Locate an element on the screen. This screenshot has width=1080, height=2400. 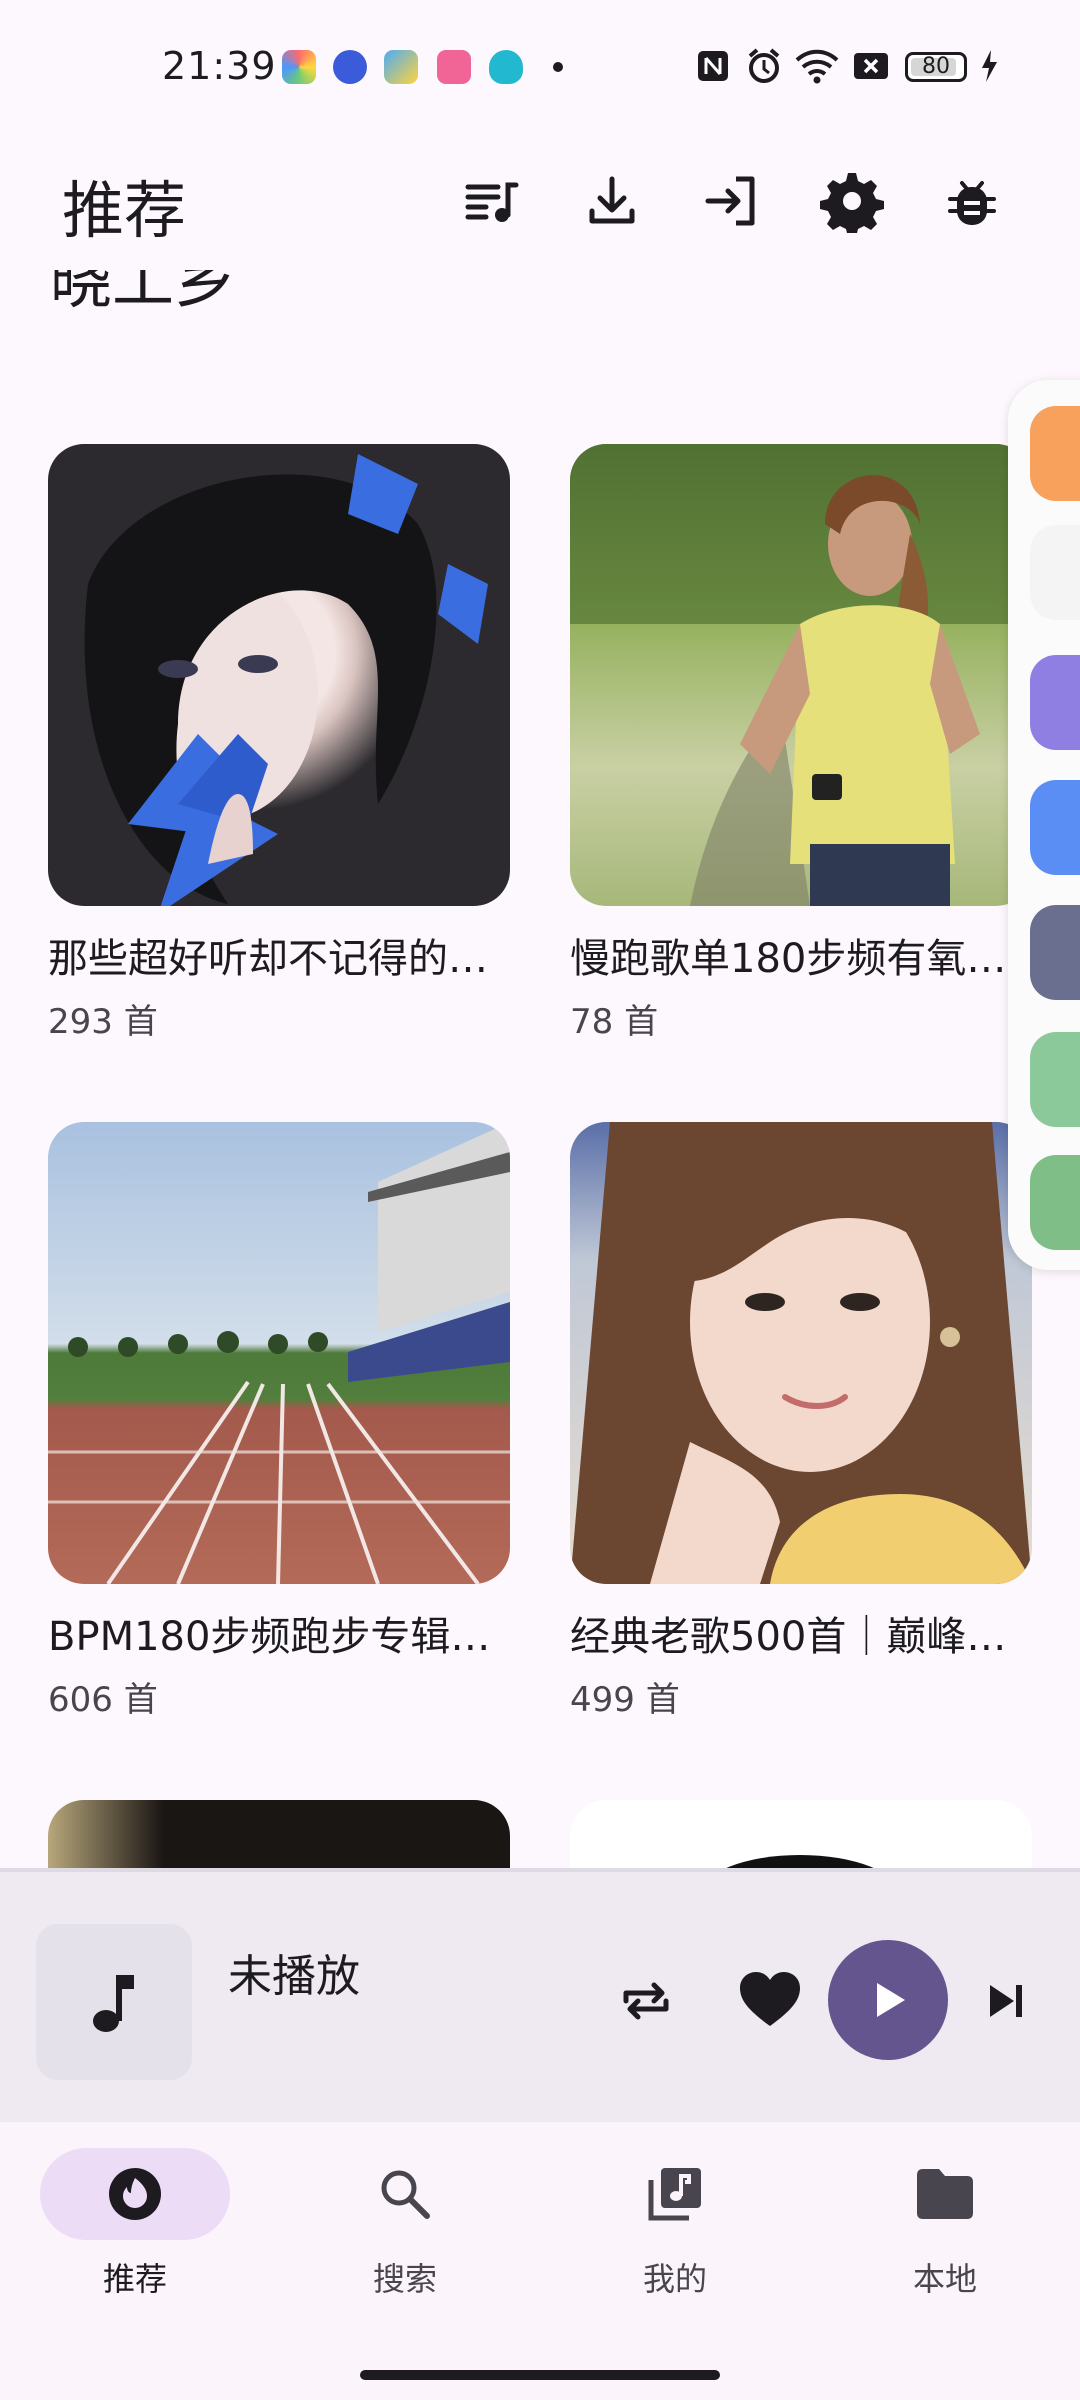
repeat-icon is located at coordinates (646, 2001).